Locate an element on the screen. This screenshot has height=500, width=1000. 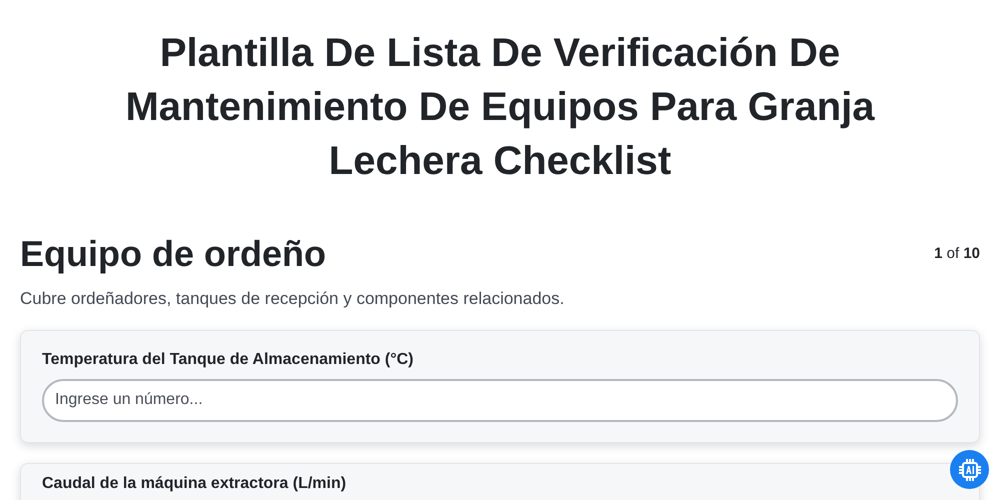
question-label: Caudal de la máquina extractora (L/min) is located at coordinates (195, 483).